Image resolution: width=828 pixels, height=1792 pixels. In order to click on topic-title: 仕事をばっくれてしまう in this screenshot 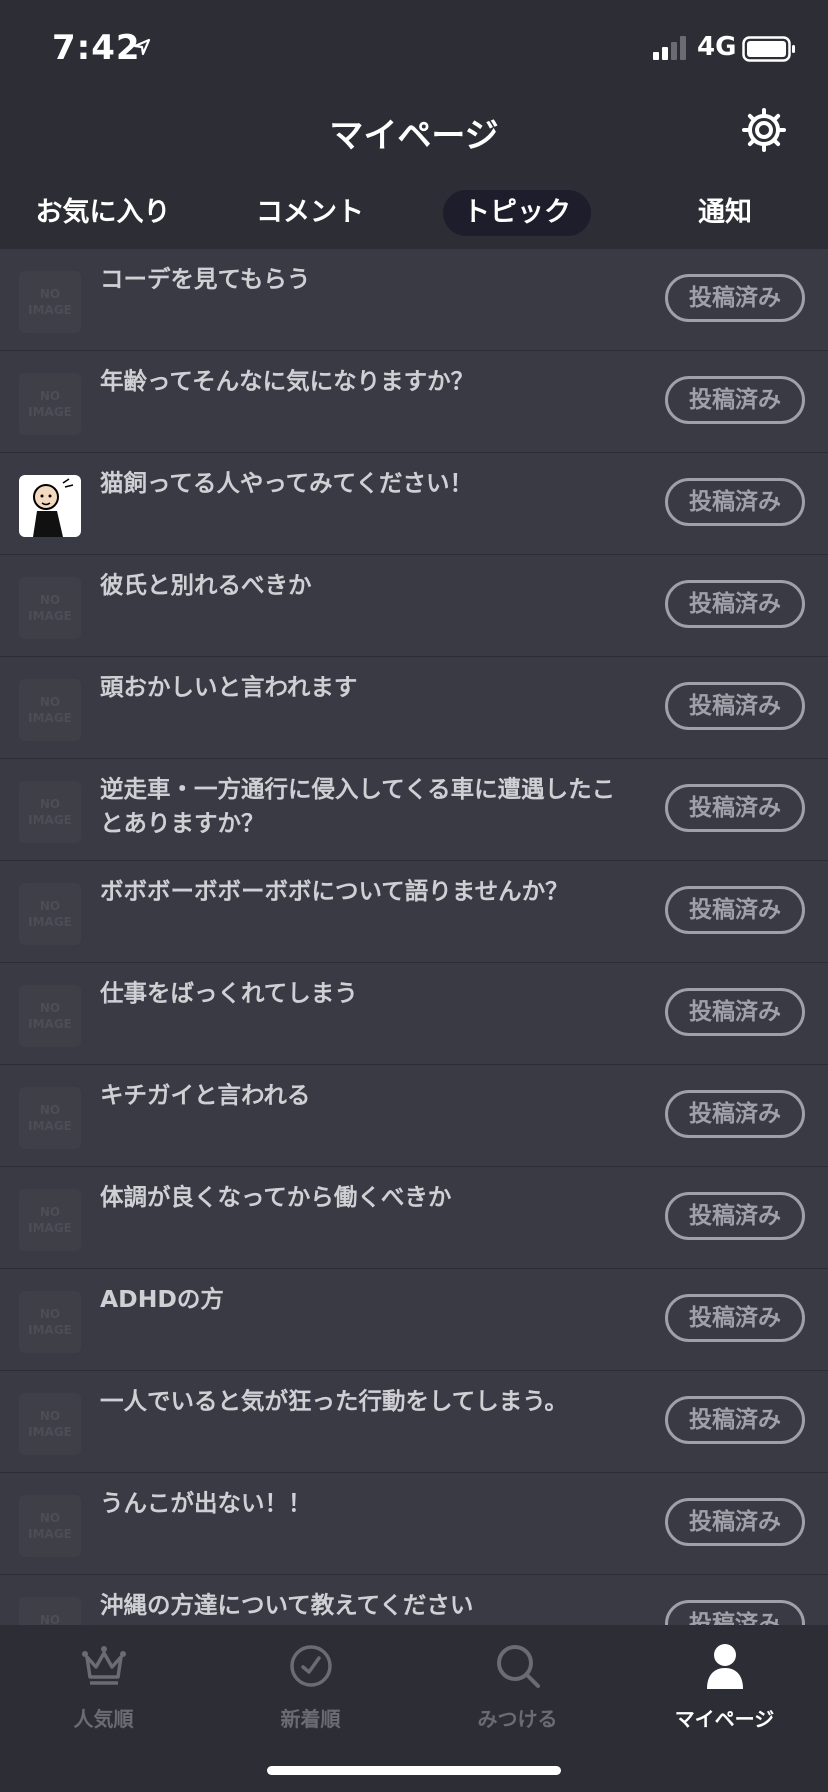, I will do `click(229, 993)`.